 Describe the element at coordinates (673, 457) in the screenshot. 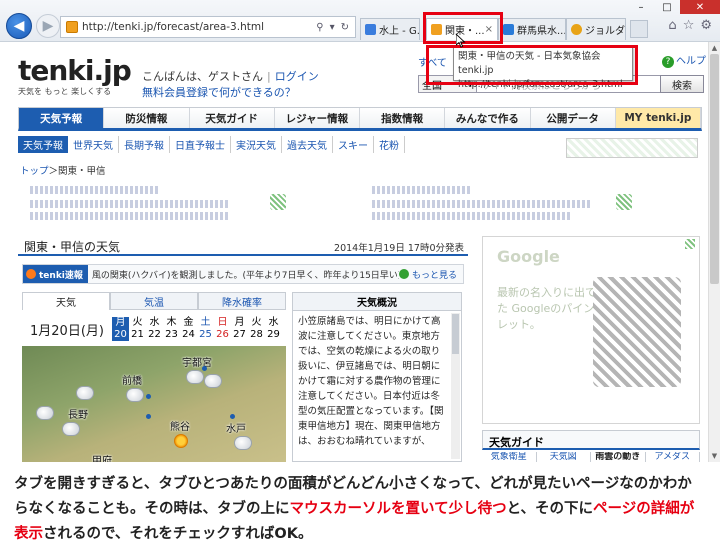

I see `guide-tab-amedas: アメダス` at that location.